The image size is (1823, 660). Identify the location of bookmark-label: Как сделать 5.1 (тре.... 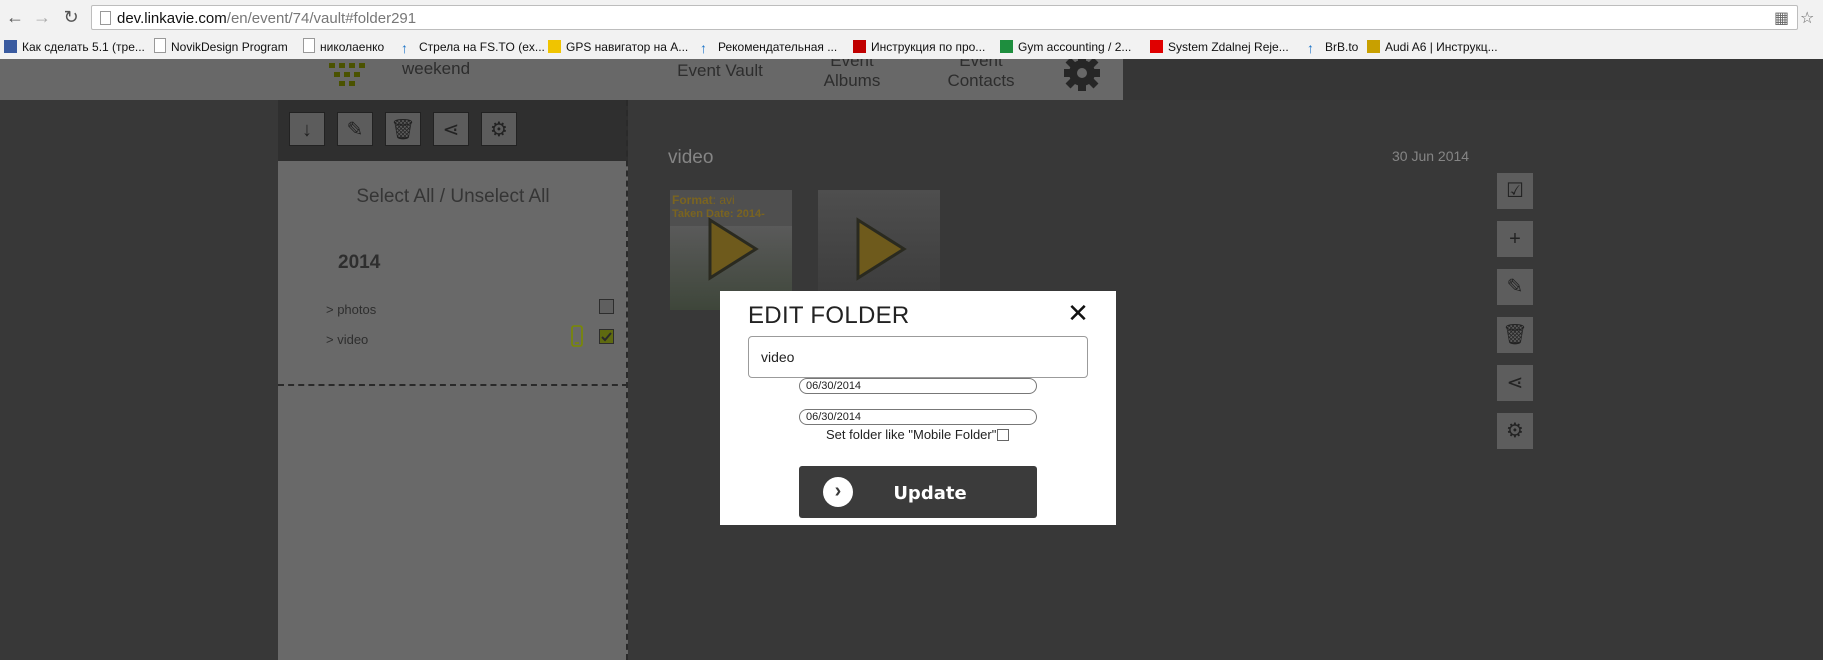
(83, 47).